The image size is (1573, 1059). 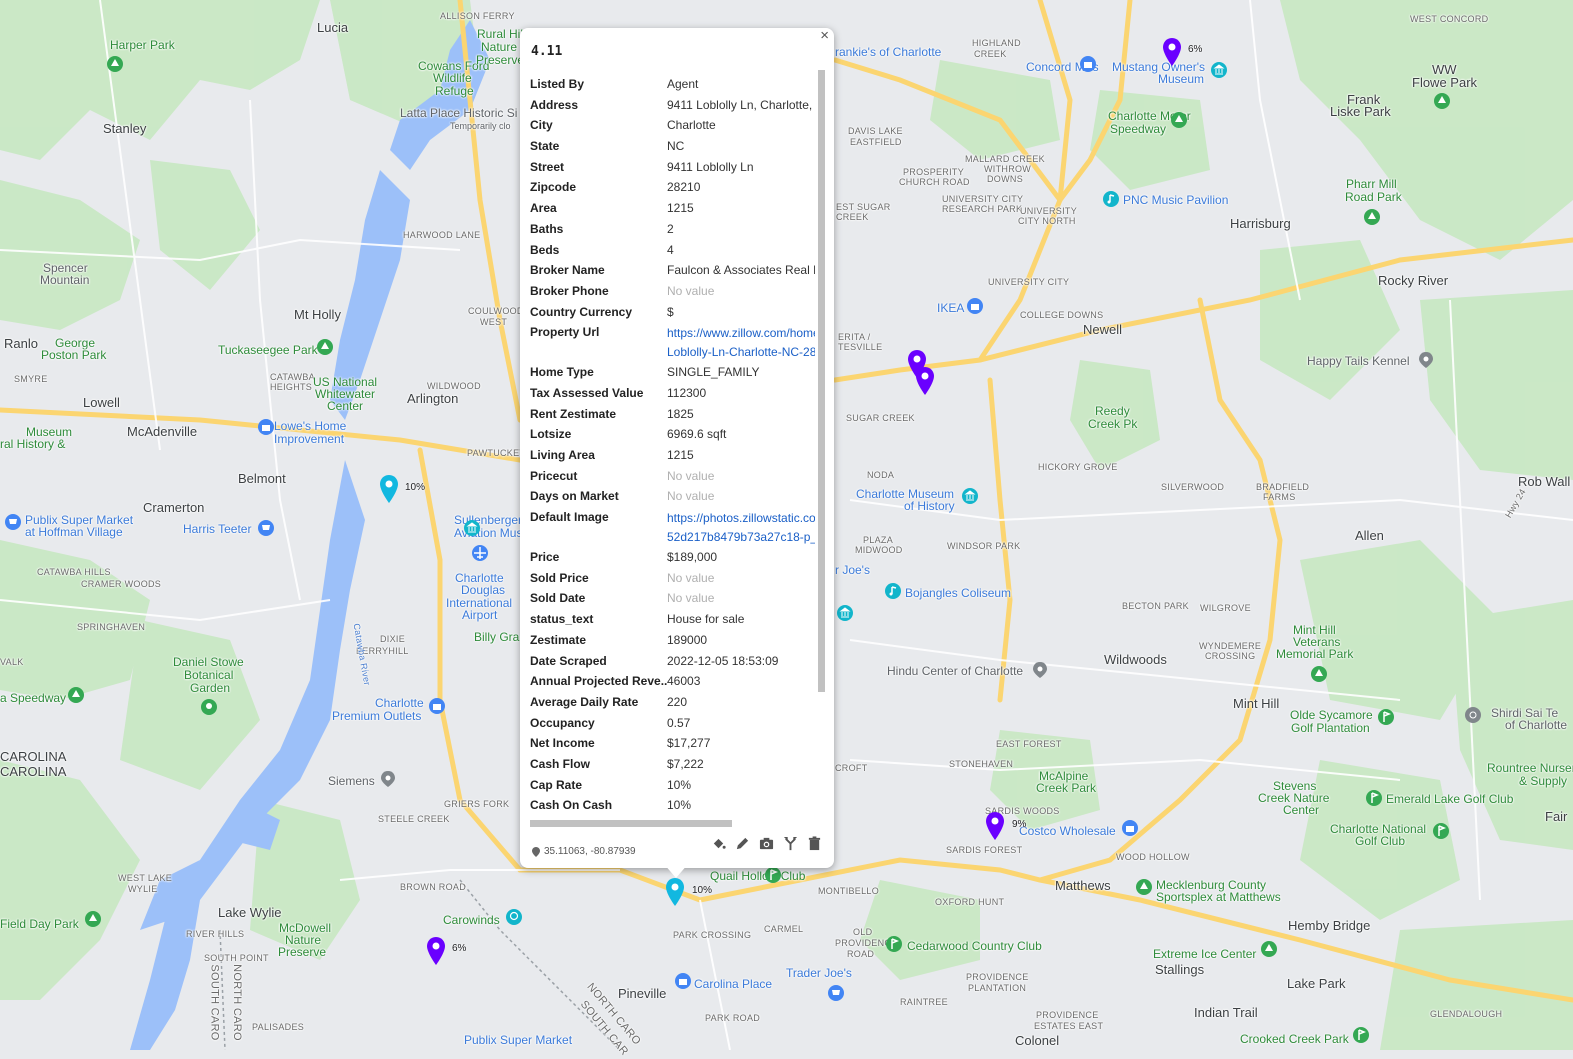 What do you see at coordinates (683, 84) in the screenshot?
I see `attribute-value: Agent` at bounding box center [683, 84].